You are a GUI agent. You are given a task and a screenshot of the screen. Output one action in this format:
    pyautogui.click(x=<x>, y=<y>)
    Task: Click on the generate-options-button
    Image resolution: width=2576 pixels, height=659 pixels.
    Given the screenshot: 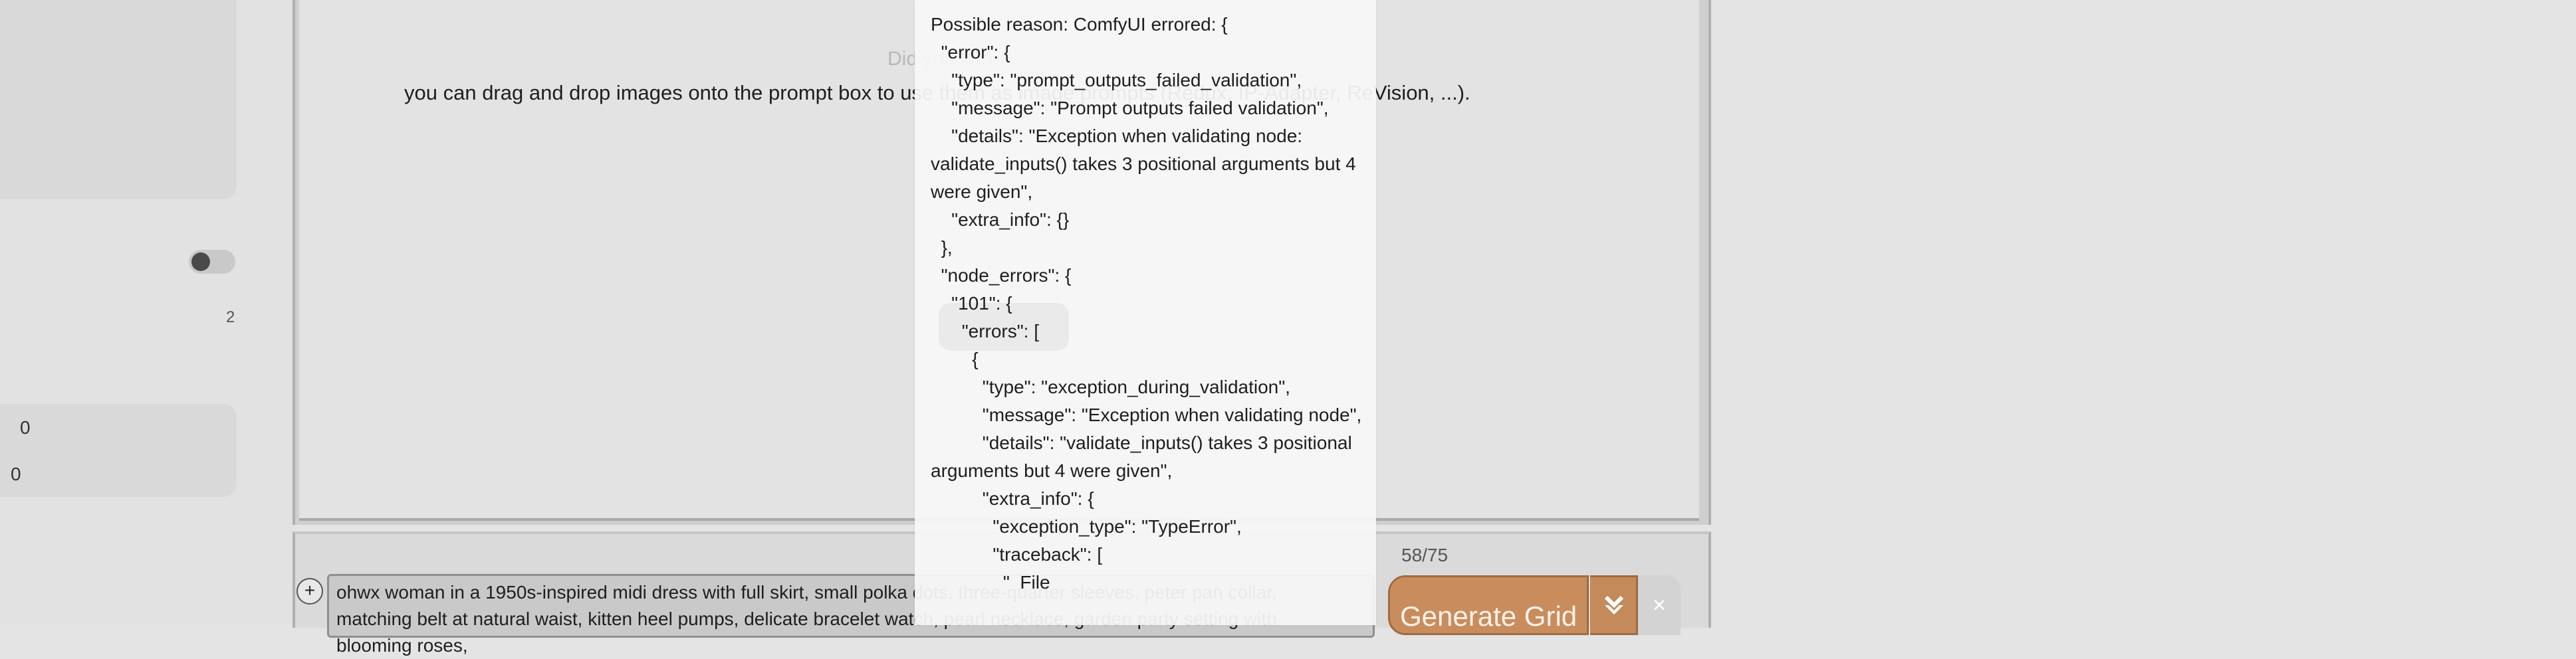 What is the action you would take?
    pyautogui.click(x=1614, y=605)
    